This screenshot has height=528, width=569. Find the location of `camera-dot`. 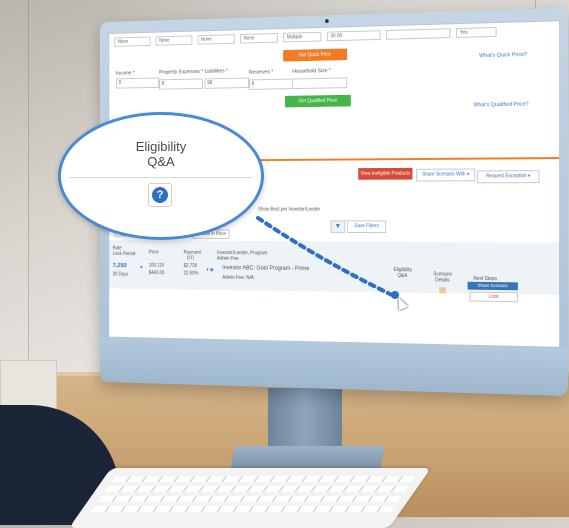

camera-dot is located at coordinates (327, 21).